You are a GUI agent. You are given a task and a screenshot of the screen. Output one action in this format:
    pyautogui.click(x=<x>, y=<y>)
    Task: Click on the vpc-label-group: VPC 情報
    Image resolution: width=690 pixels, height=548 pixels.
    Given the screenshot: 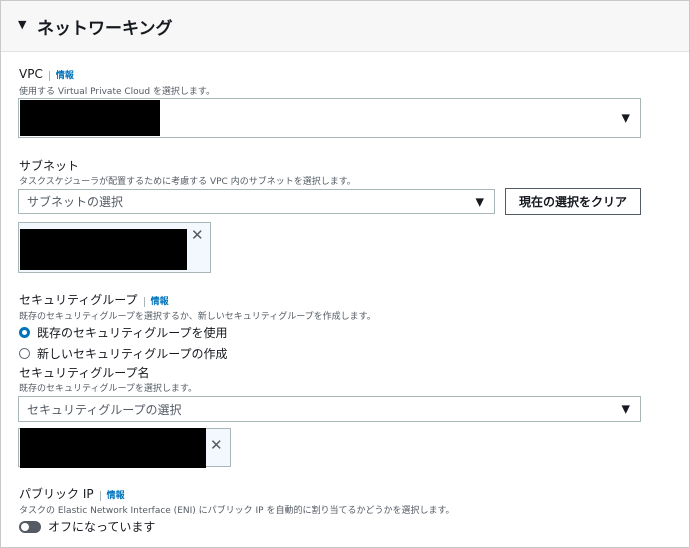 What is the action you would take?
    pyautogui.click(x=46, y=74)
    